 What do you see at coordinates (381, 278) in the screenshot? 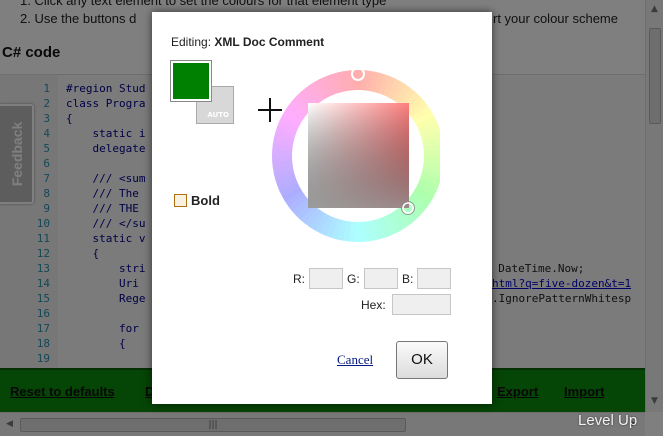
I see `g-input` at bounding box center [381, 278].